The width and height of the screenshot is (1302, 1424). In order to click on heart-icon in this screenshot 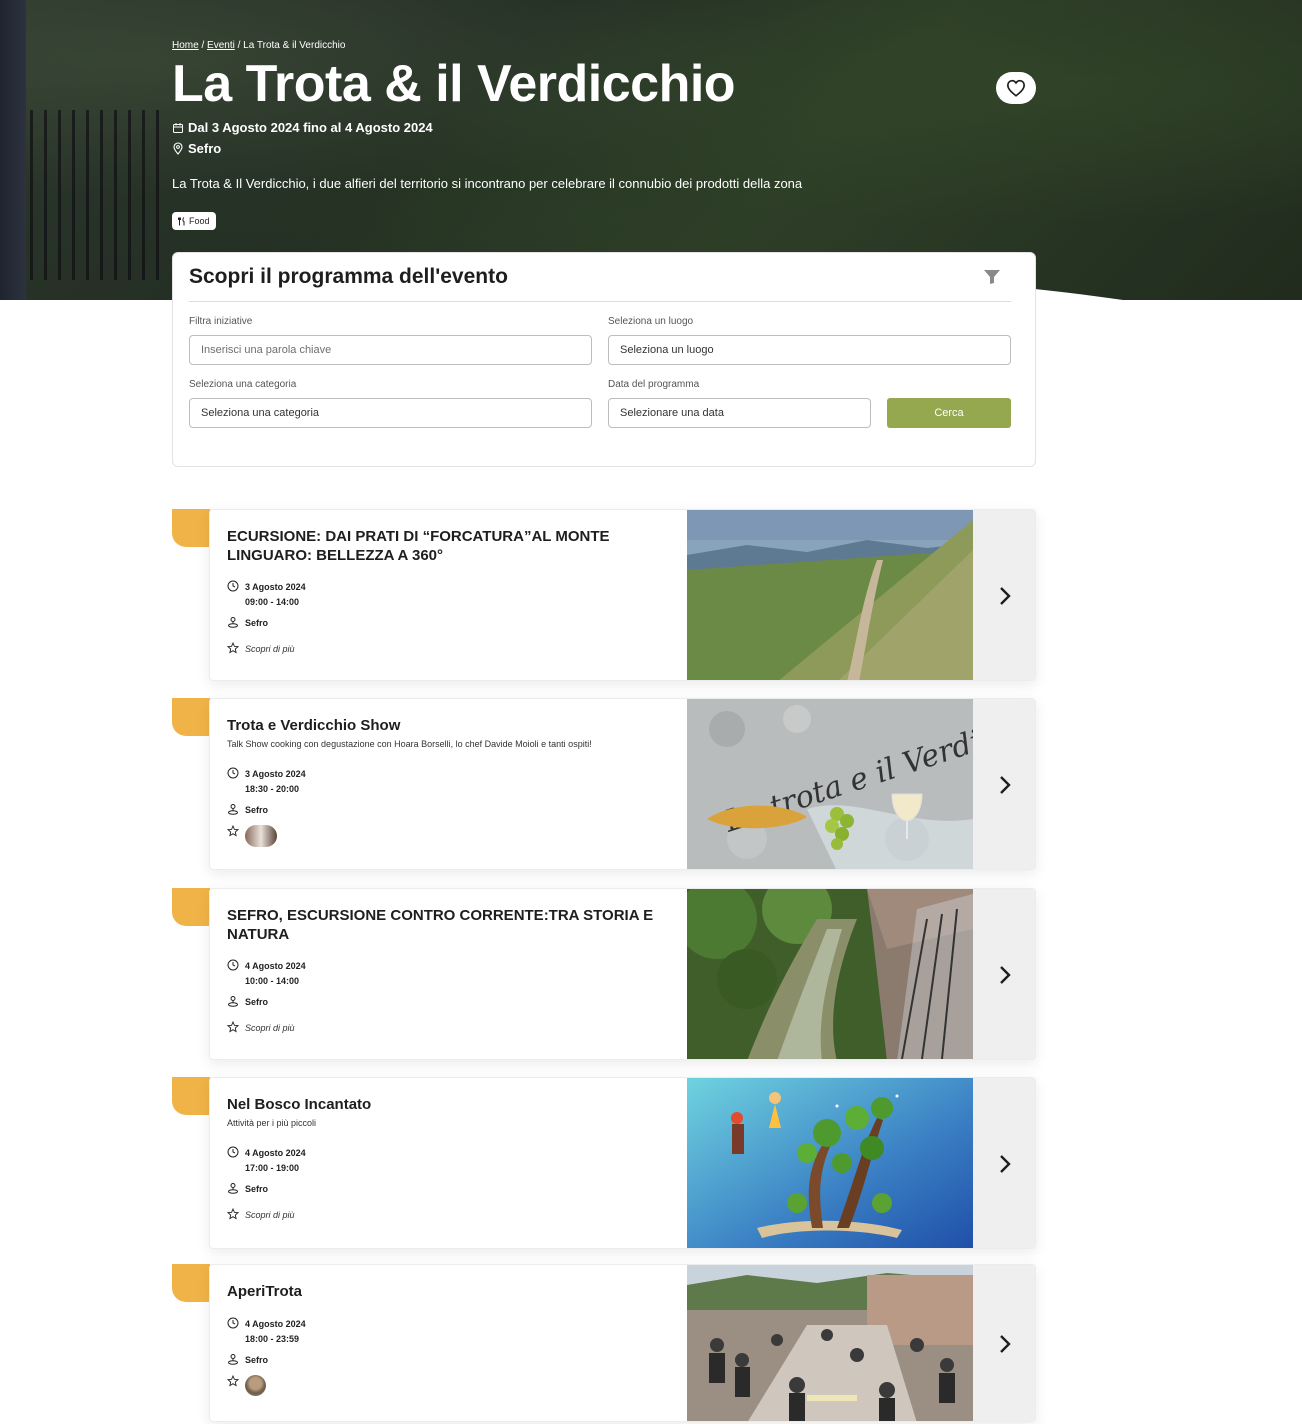, I will do `click(1016, 88)`.